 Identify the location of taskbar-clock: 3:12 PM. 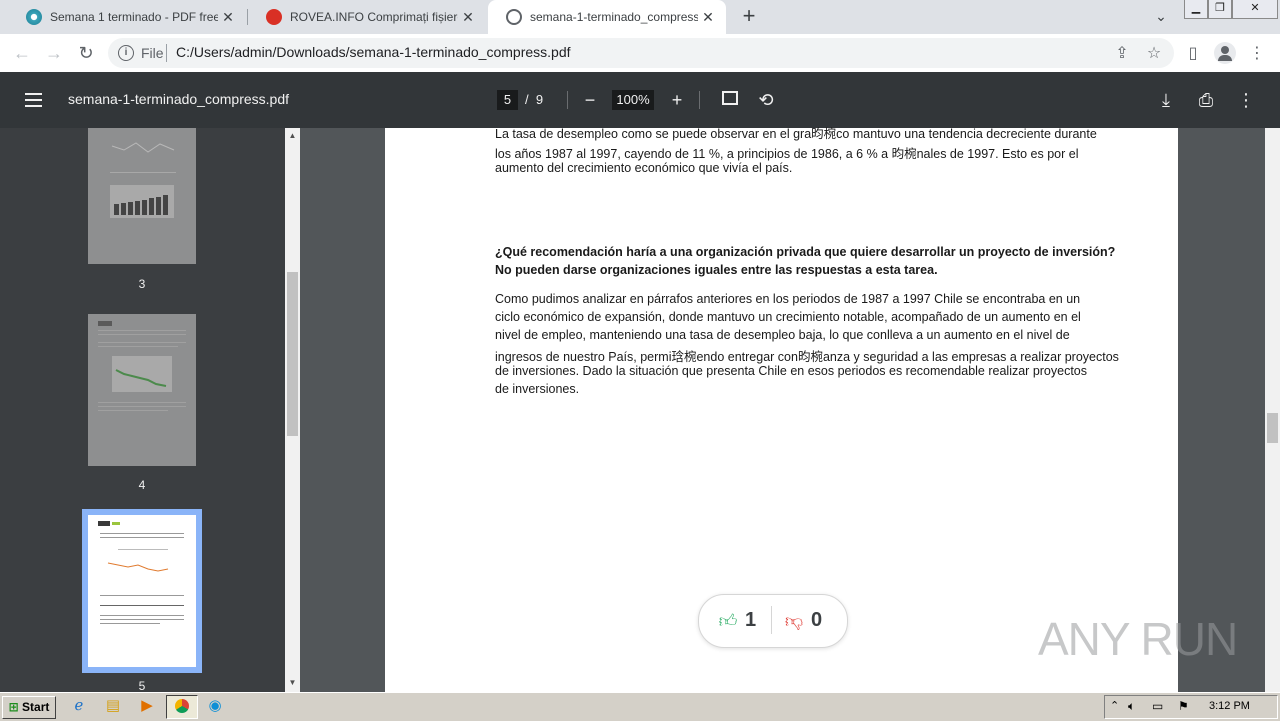
(1229, 706).